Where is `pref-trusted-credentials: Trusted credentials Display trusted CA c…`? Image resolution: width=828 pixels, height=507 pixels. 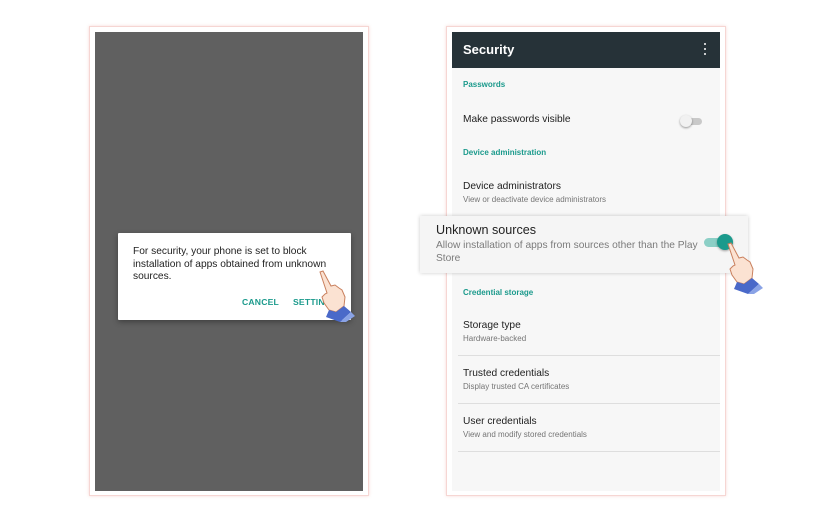 pref-trusted-credentials: Trusted credentials Display trusted CA c… is located at coordinates (586, 381).